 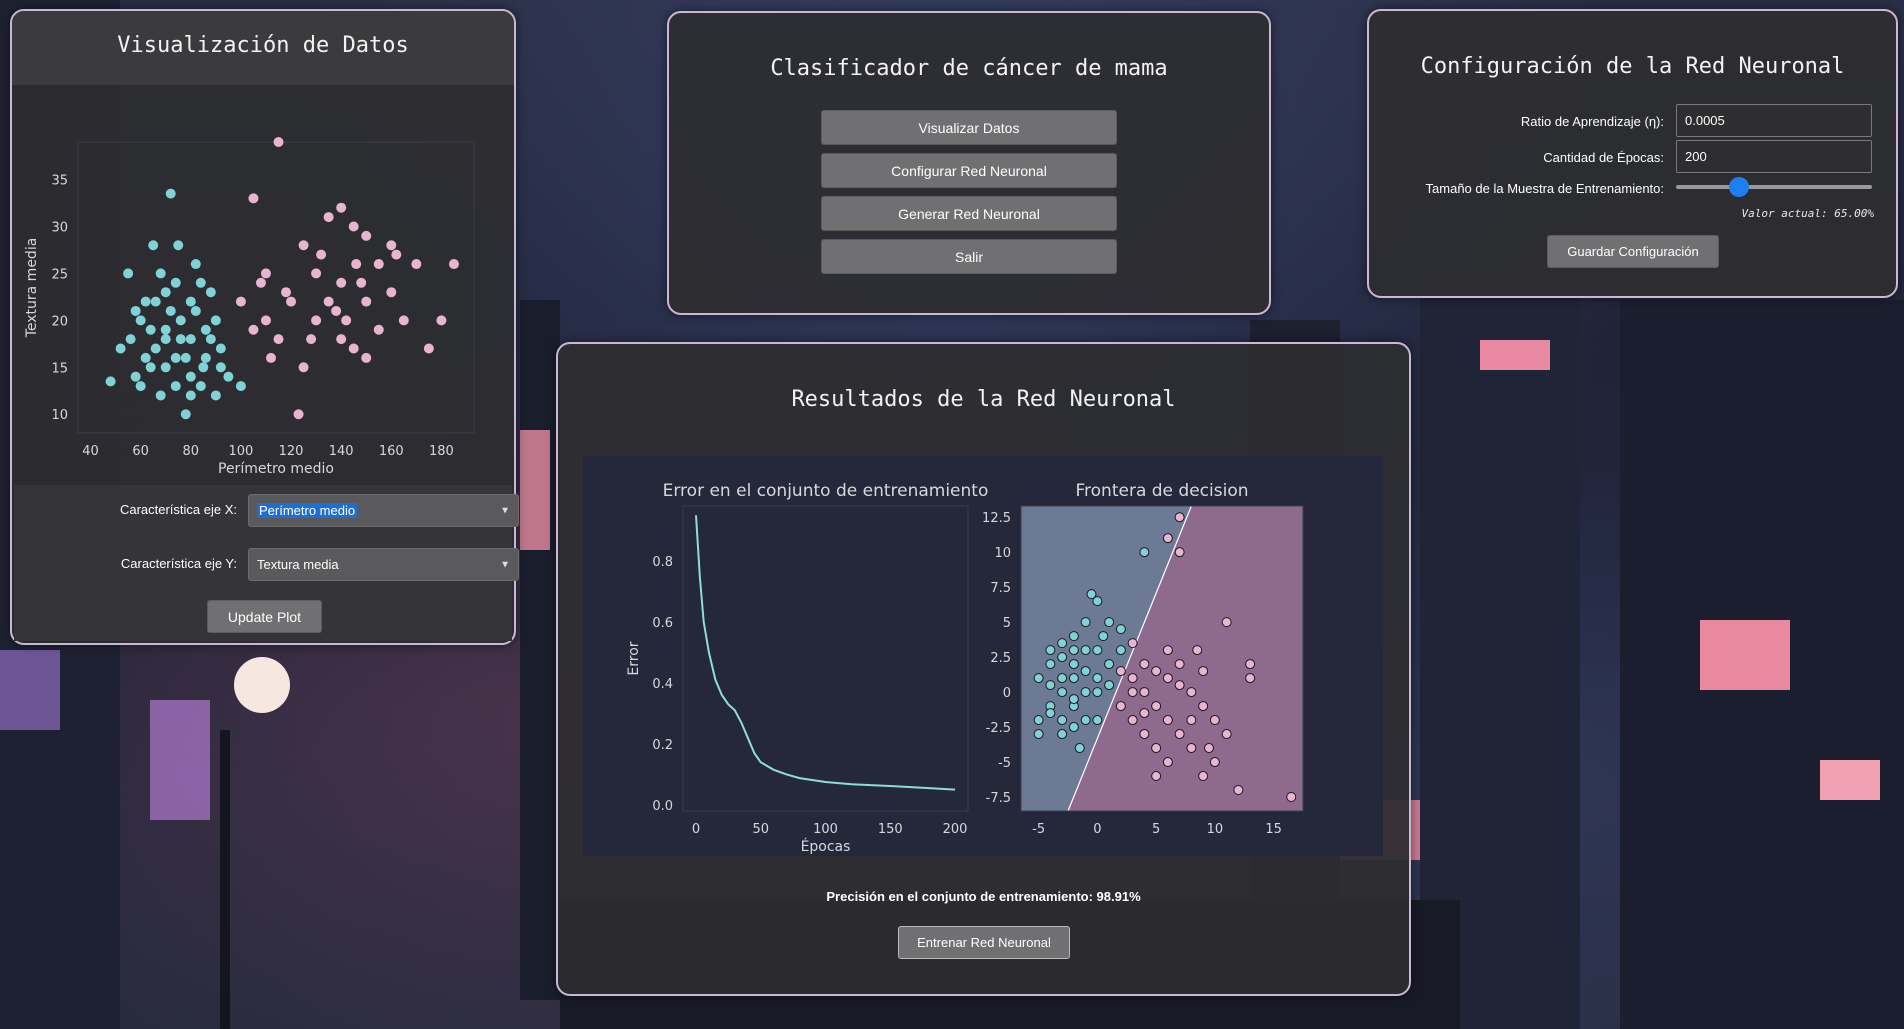 What do you see at coordinates (1215, 829) in the screenshot?
I see `x-tick-label: 10` at bounding box center [1215, 829].